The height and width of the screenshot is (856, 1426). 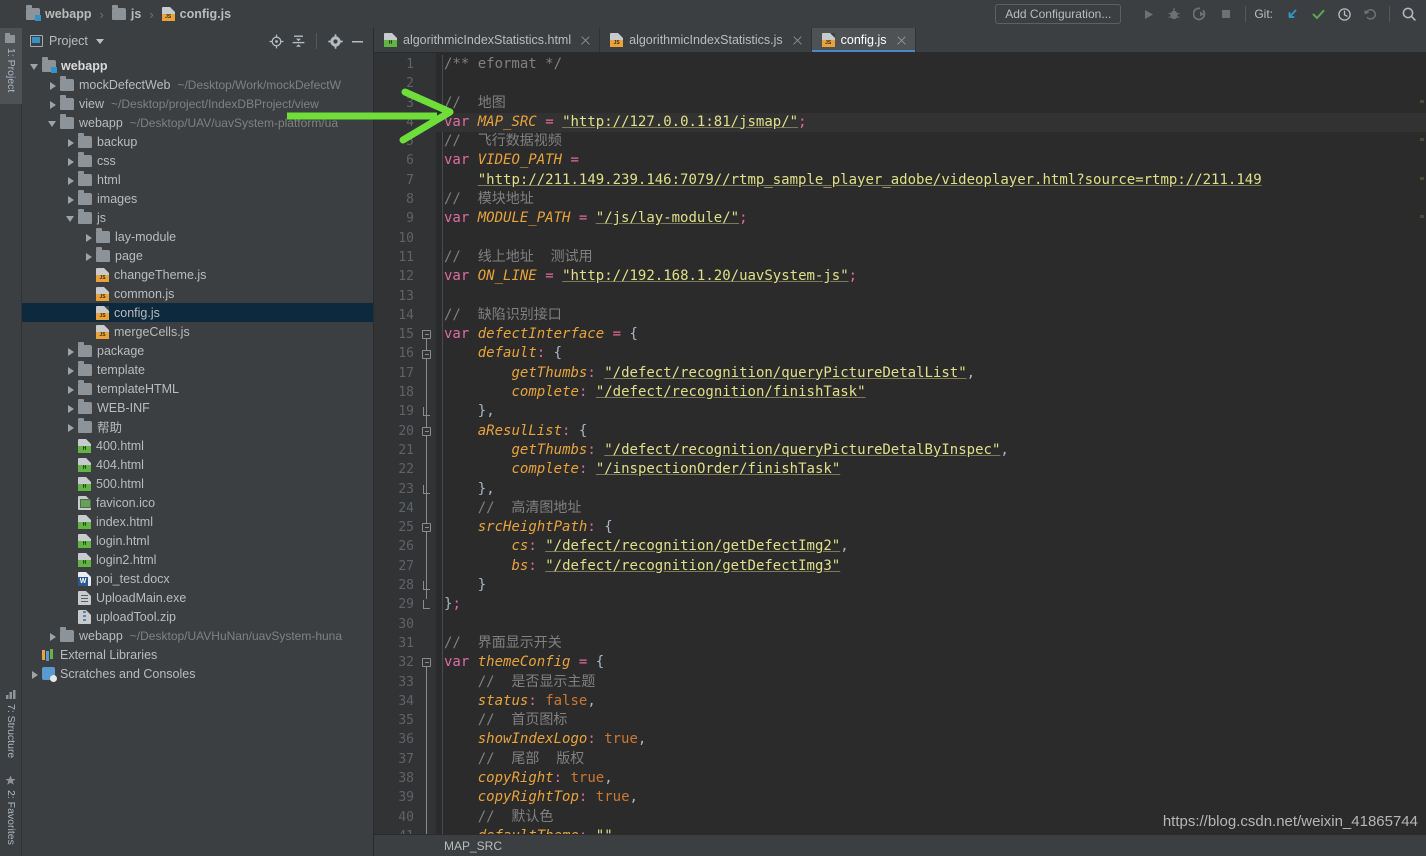 I want to click on code-line: // 首页图标, so click(x=931, y=720).